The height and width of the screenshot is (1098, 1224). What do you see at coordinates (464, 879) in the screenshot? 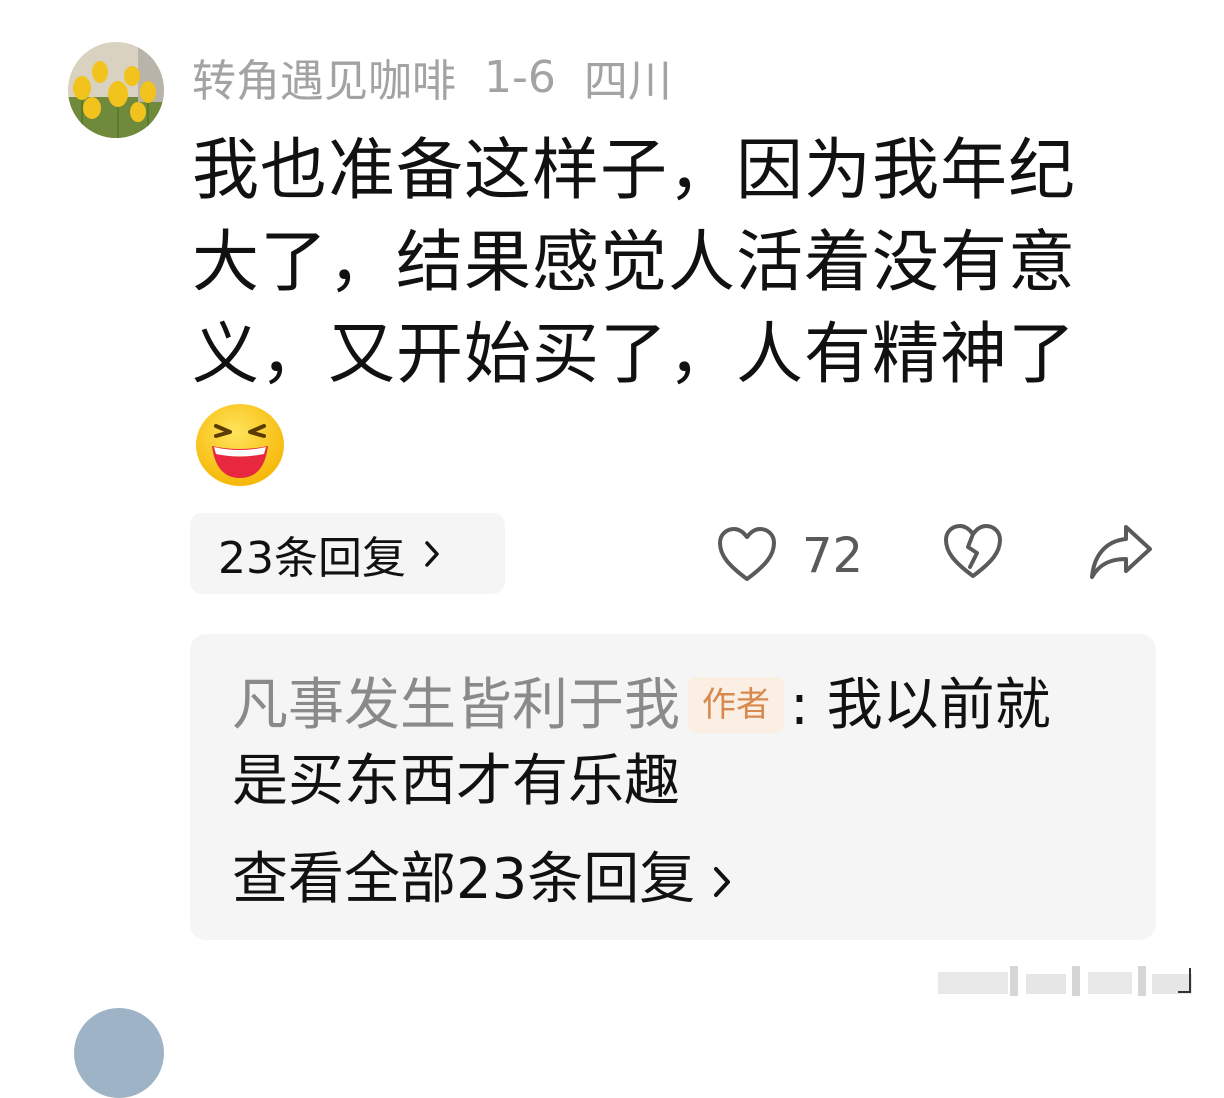
I see `view-all-label: 查看全部23条回复` at bounding box center [464, 879].